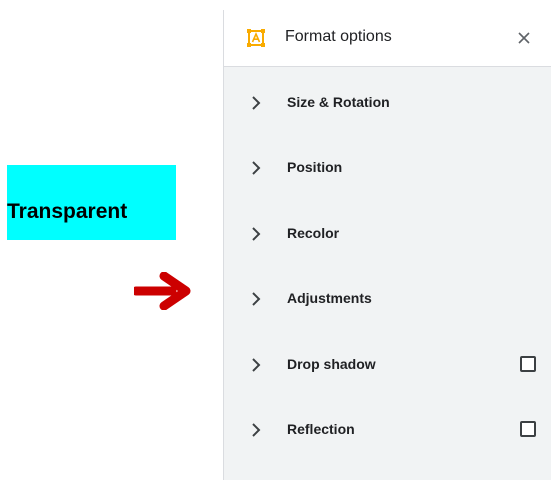  Describe the element at coordinates (162, 291) in the screenshot. I see `right-arrow-icon` at that location.